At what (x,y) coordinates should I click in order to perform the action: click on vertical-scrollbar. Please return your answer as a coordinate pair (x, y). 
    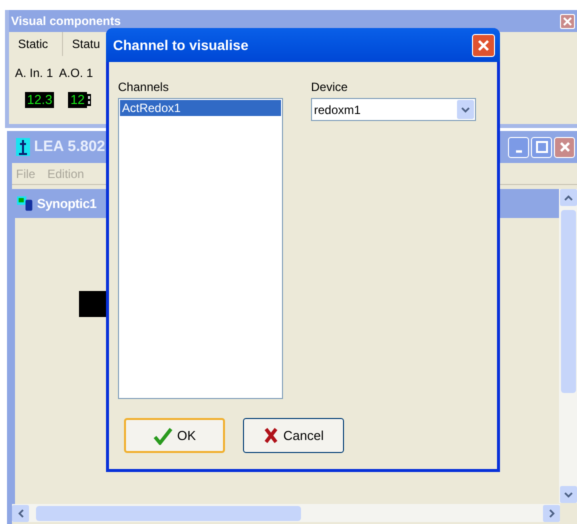
    Looking at the image, I should click on (568, 346).